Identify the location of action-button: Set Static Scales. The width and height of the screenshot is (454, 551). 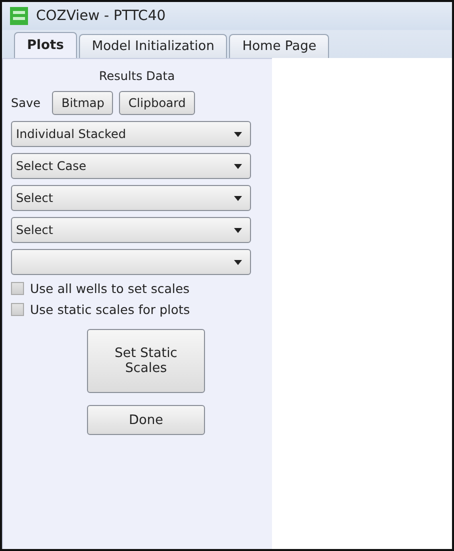
(146, 361).